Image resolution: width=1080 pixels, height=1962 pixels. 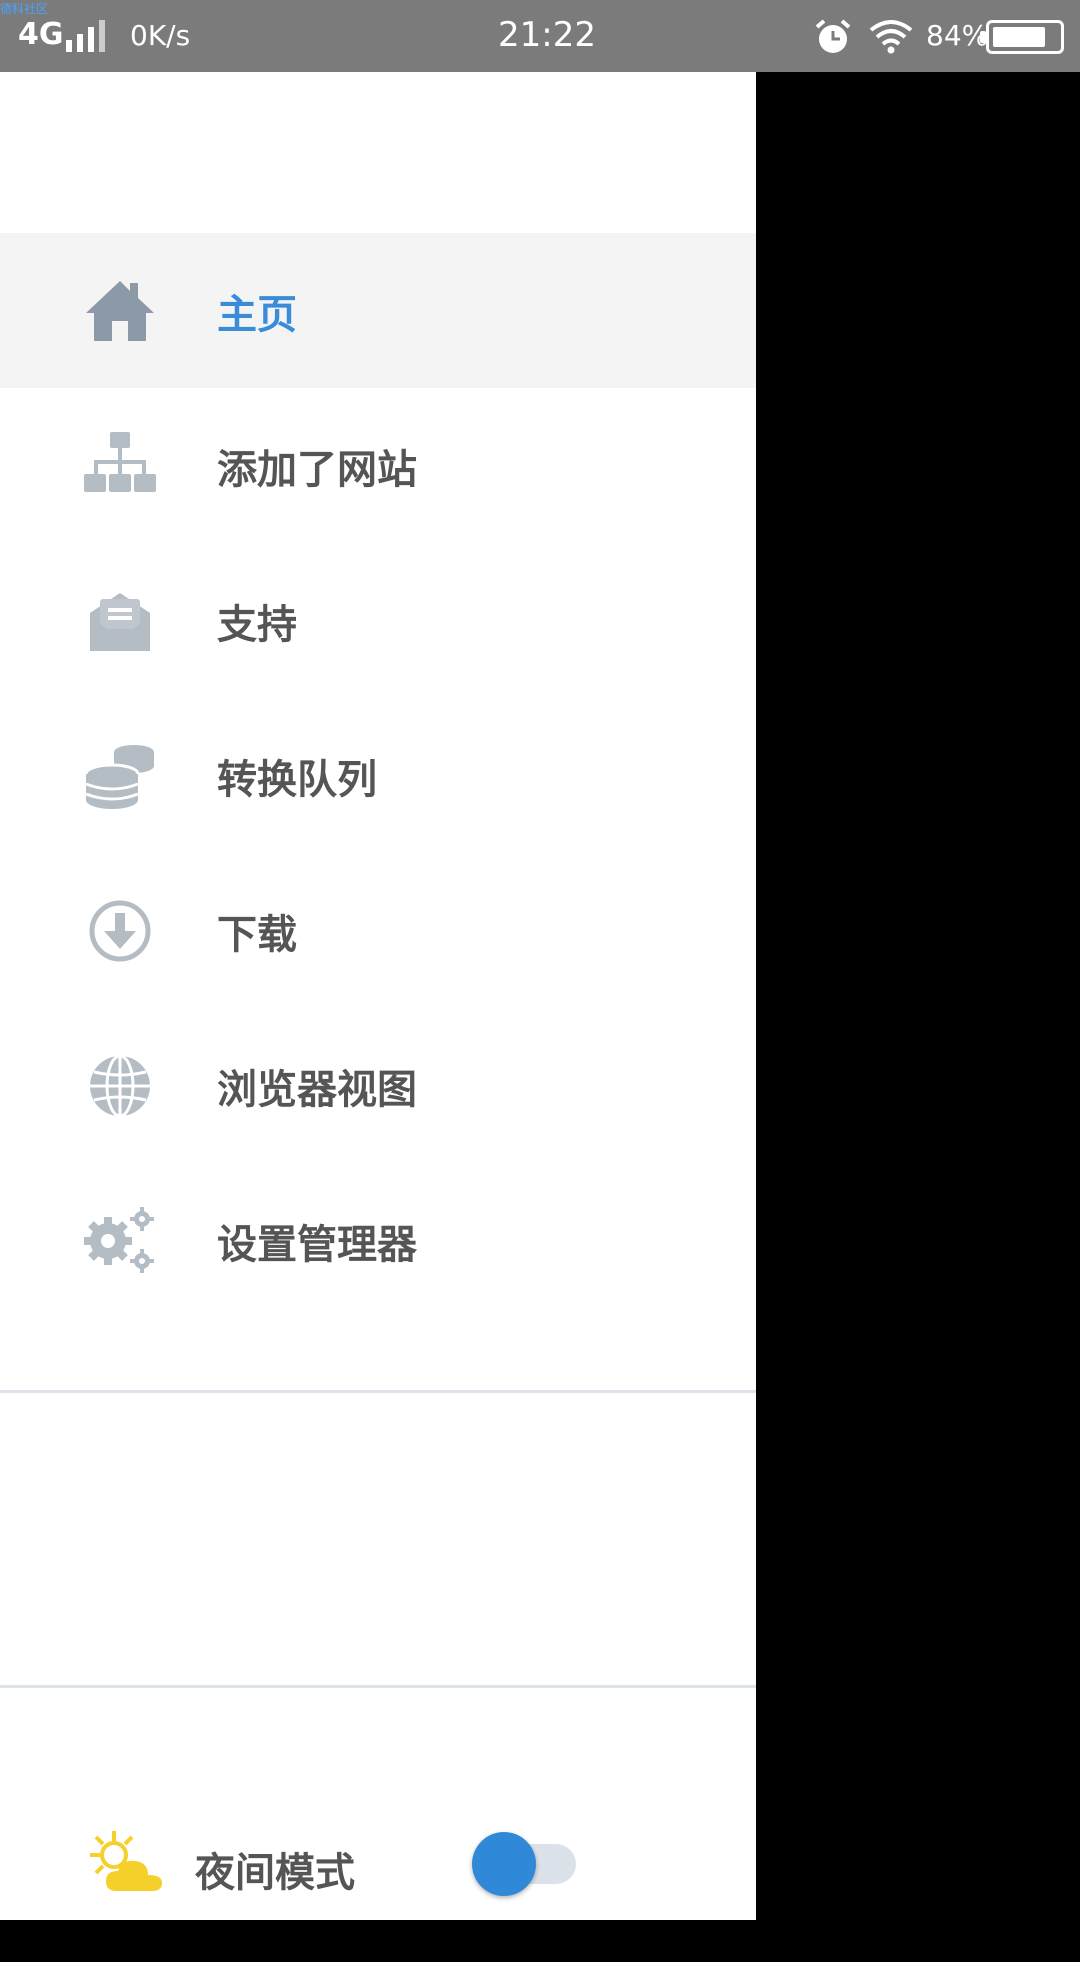 I want to click on drawer-item-1: 添加了网站, so click(x=378, y=465).